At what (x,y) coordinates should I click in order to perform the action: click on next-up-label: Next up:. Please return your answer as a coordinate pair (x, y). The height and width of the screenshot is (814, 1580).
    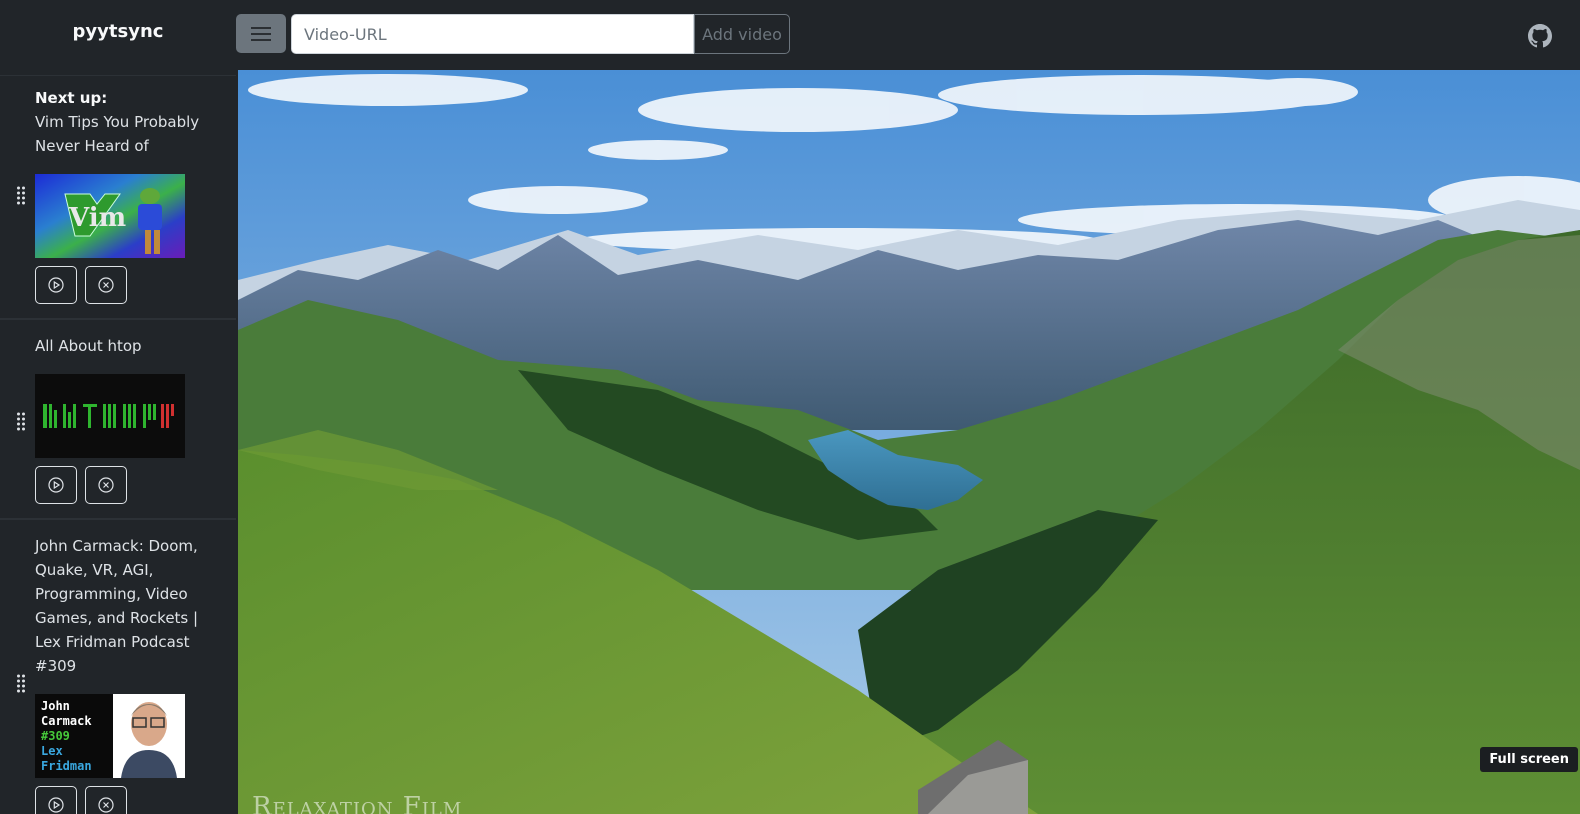
    Looking at the image, I should click on (71, 98).